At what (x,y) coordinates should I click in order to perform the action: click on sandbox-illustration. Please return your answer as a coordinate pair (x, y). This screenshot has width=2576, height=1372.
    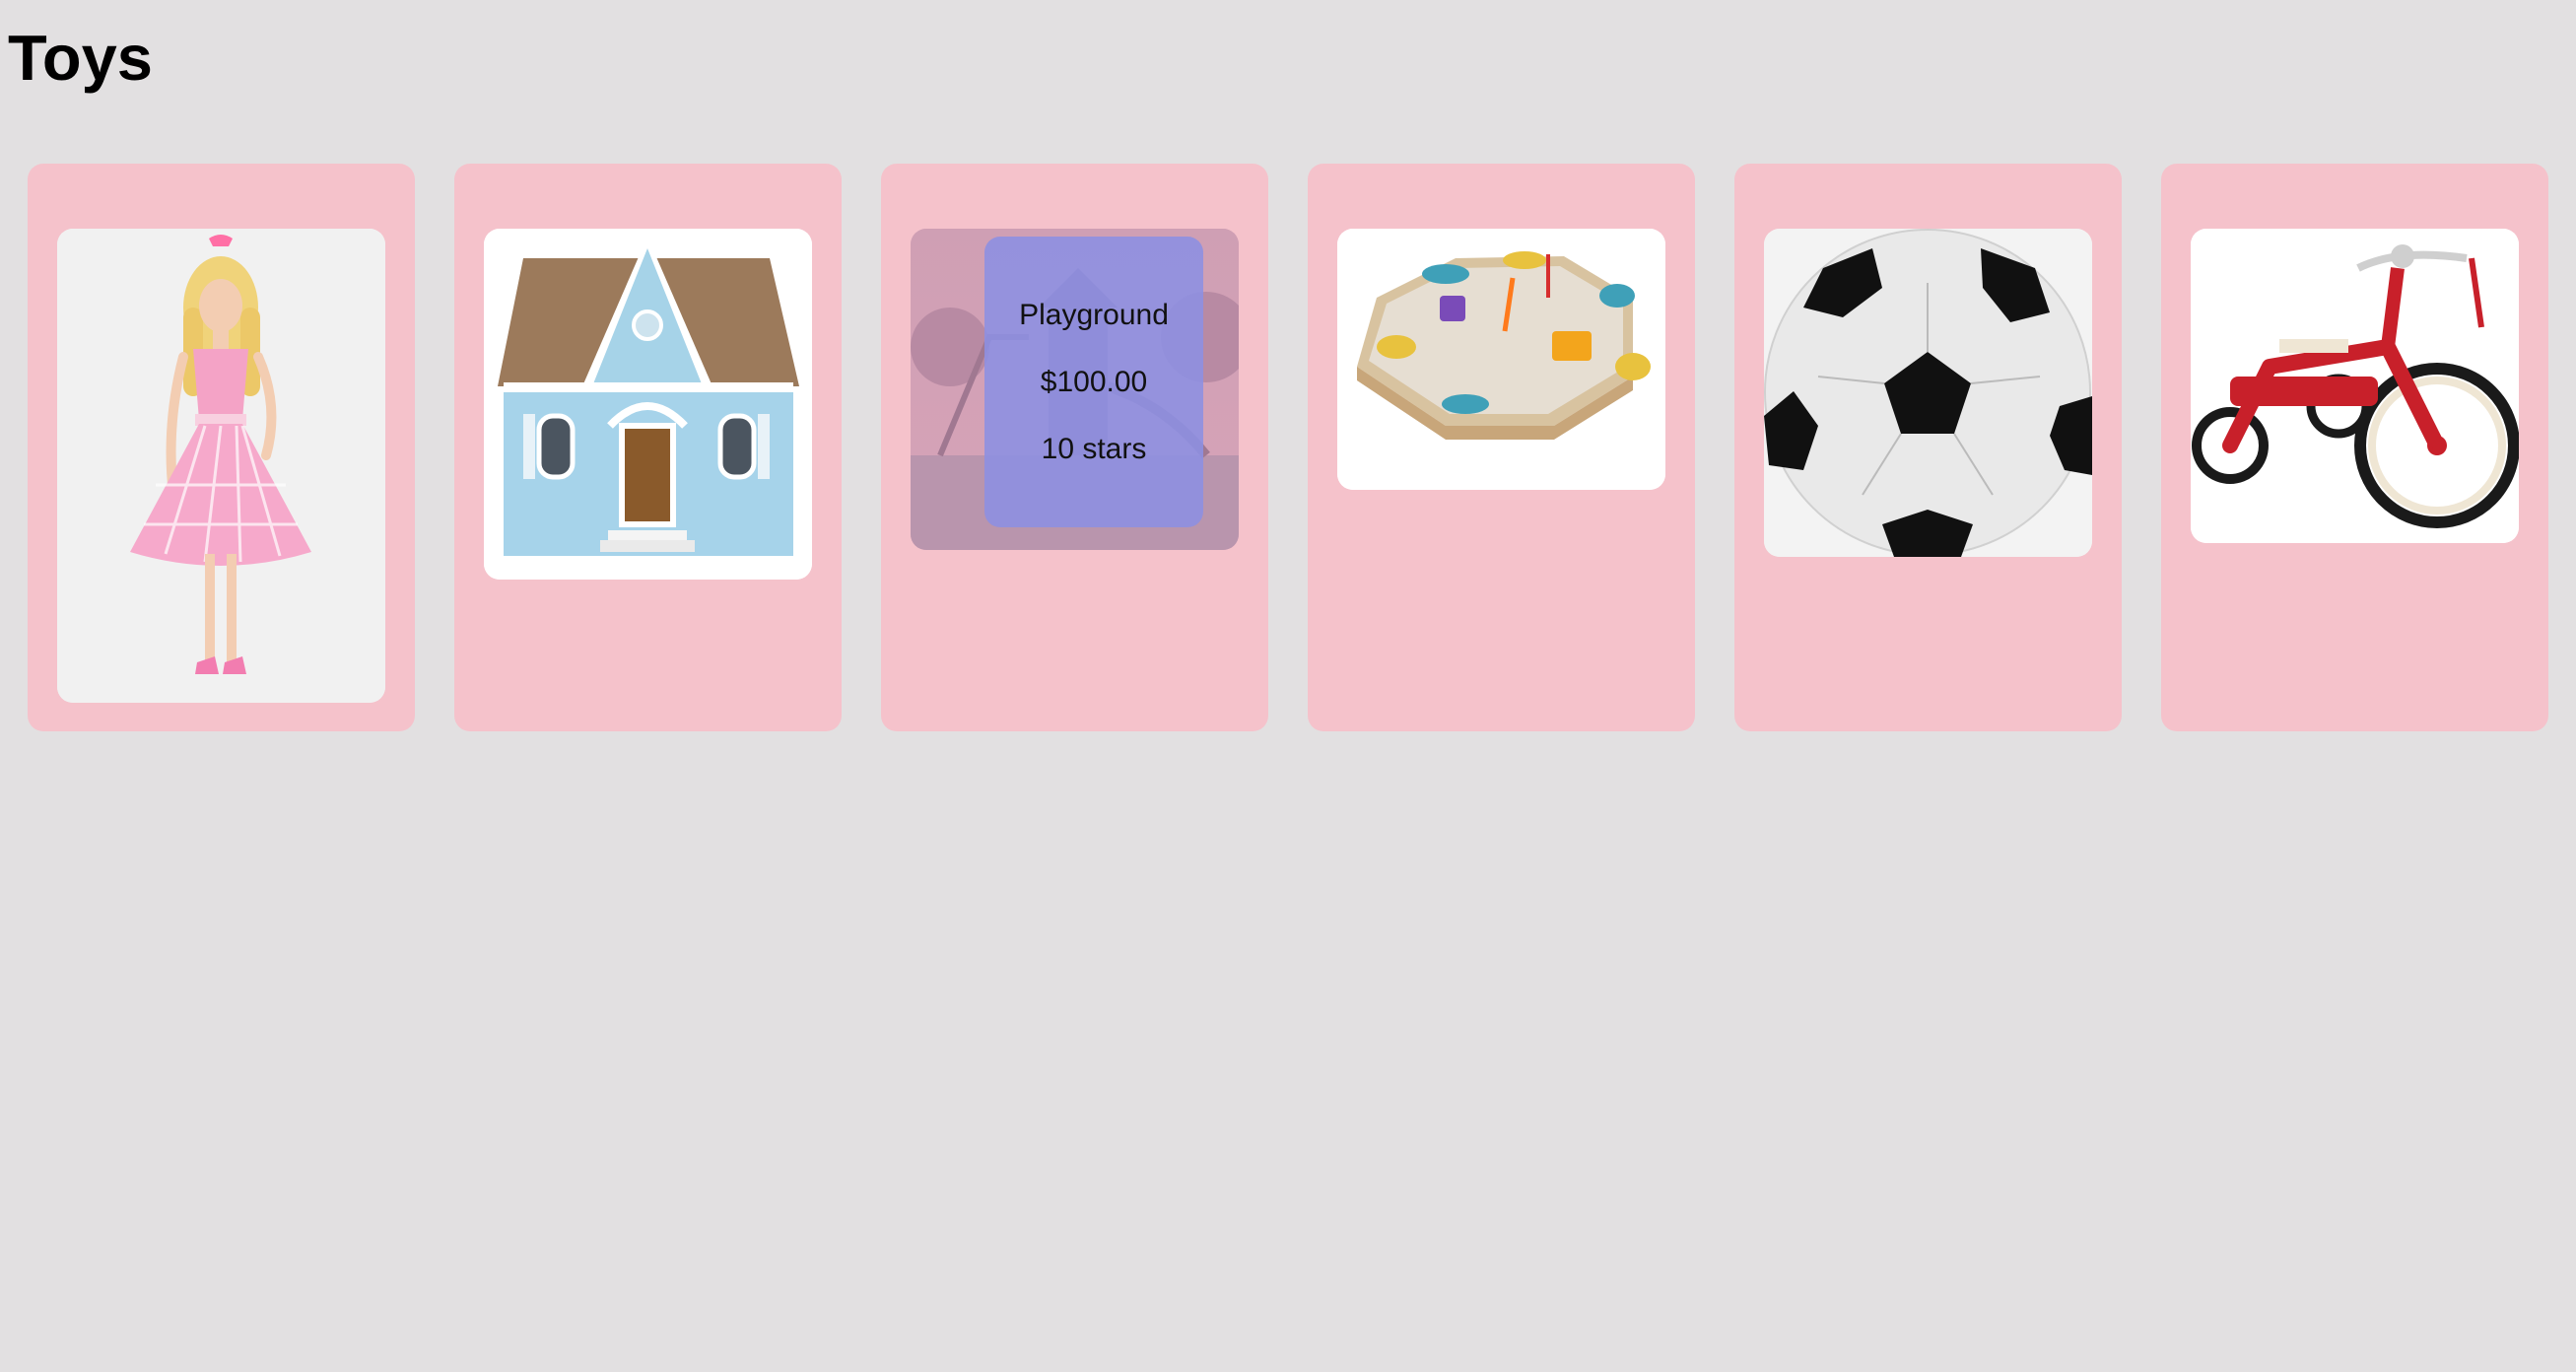
    Looking at the image, I should click on (1501, 360).